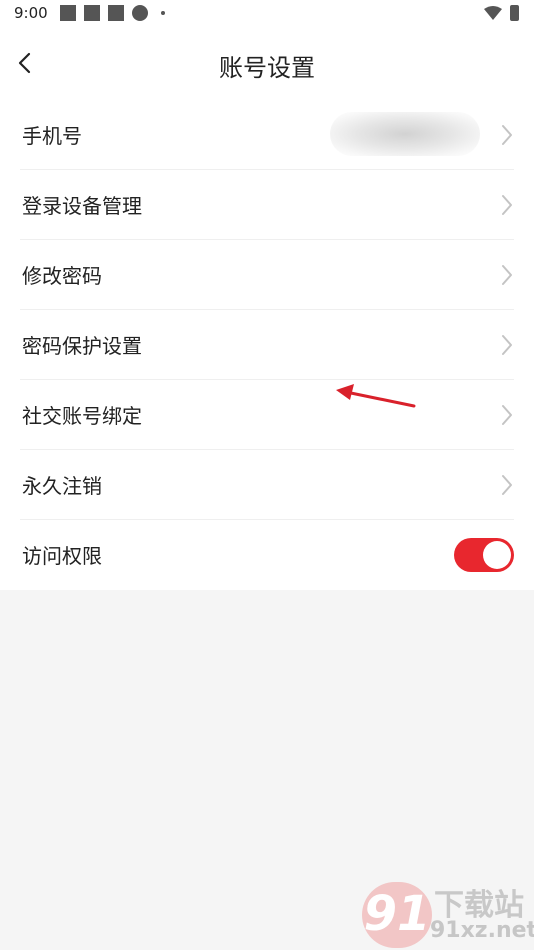  Describe the element at coordinates (448, 915) in the screenshot. I see `watermark: 91 下载站 91xz.net` at that location.